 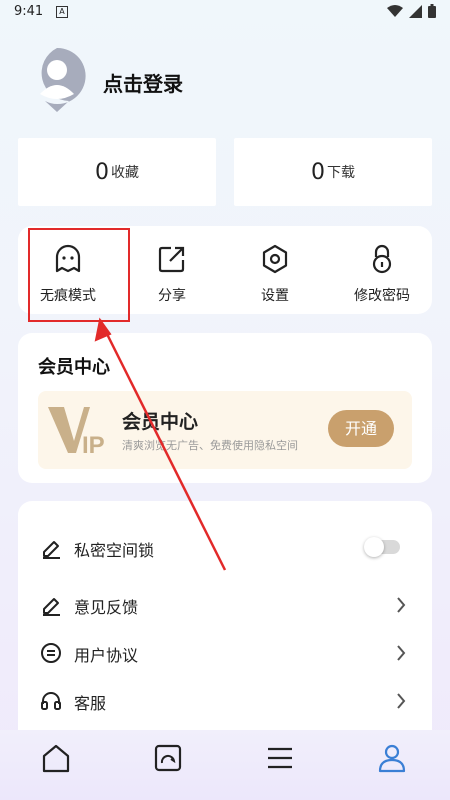 What do you see at coordinates (395, 10) in the screenshot?
I see `wifi-icon` at bounding box center [395, 10].